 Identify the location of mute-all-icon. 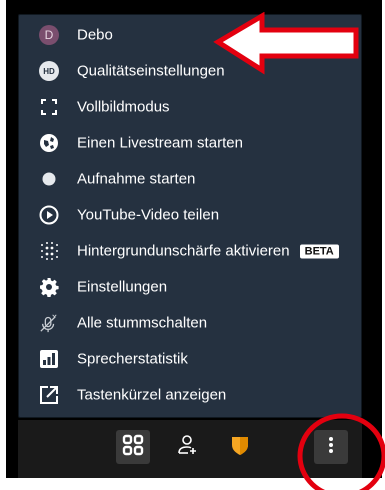
(49, 323).